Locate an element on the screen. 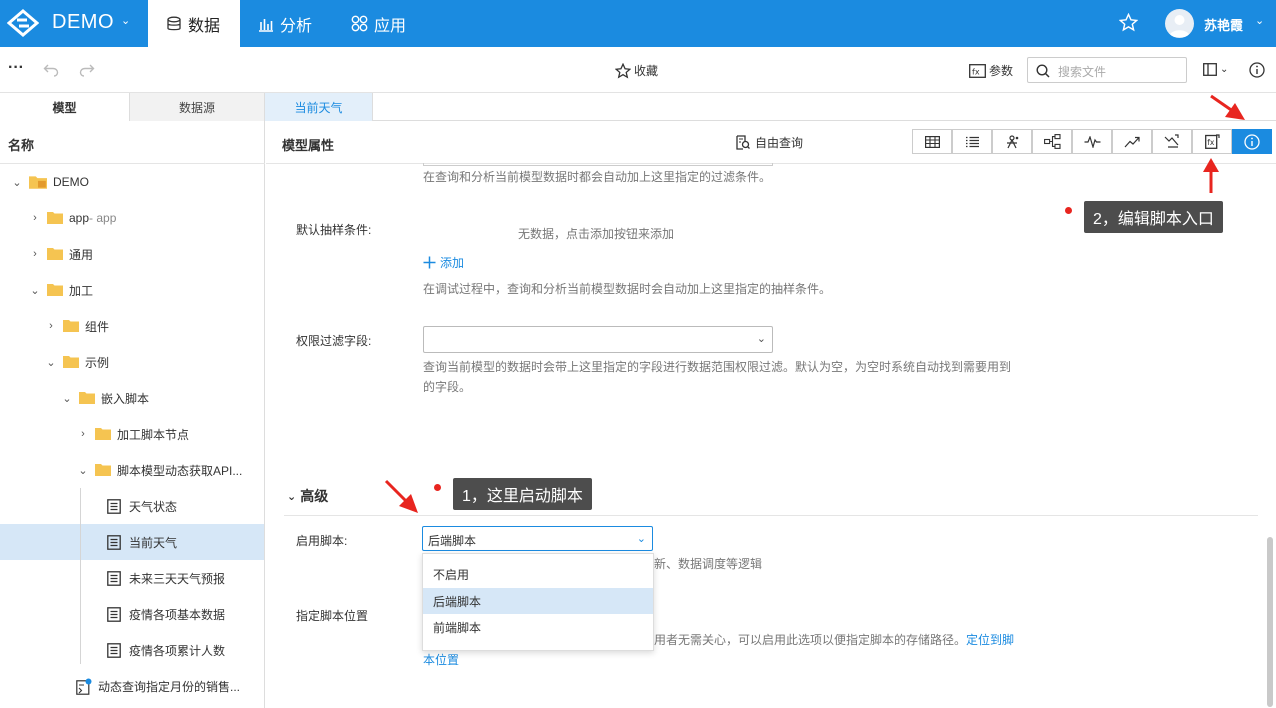  pulse-button is located at coordinates (1092, 141).